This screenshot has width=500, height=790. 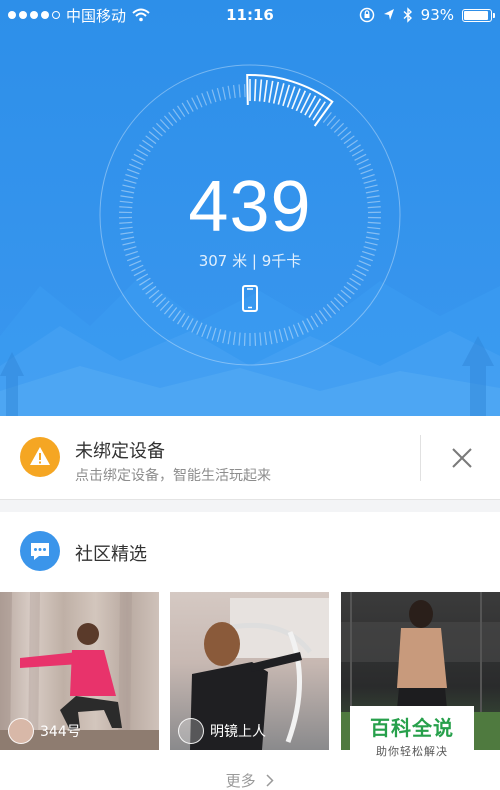 I want to click on post-author: 明镜上人, so click(x=222, y=731).